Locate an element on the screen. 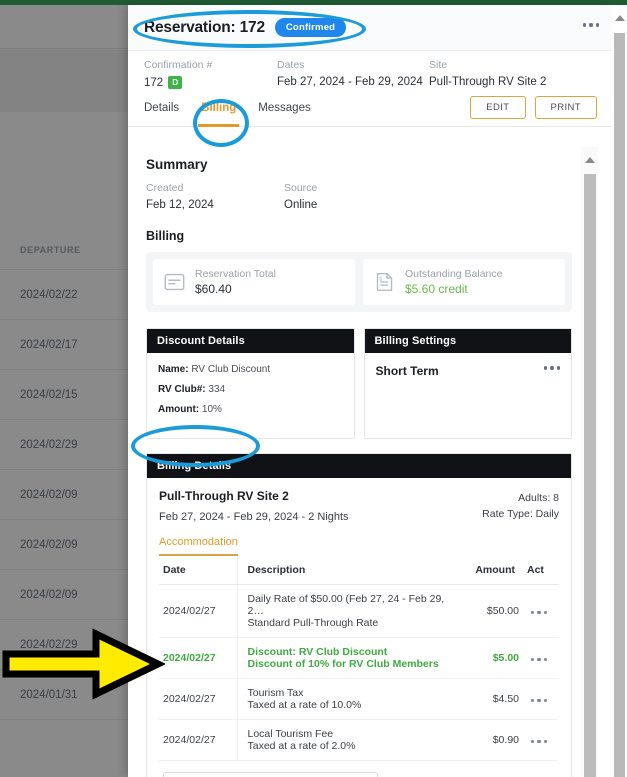  row-description: Tourism Tax Taxed at a rate of 10.0% is located at coordinates (346, 699).